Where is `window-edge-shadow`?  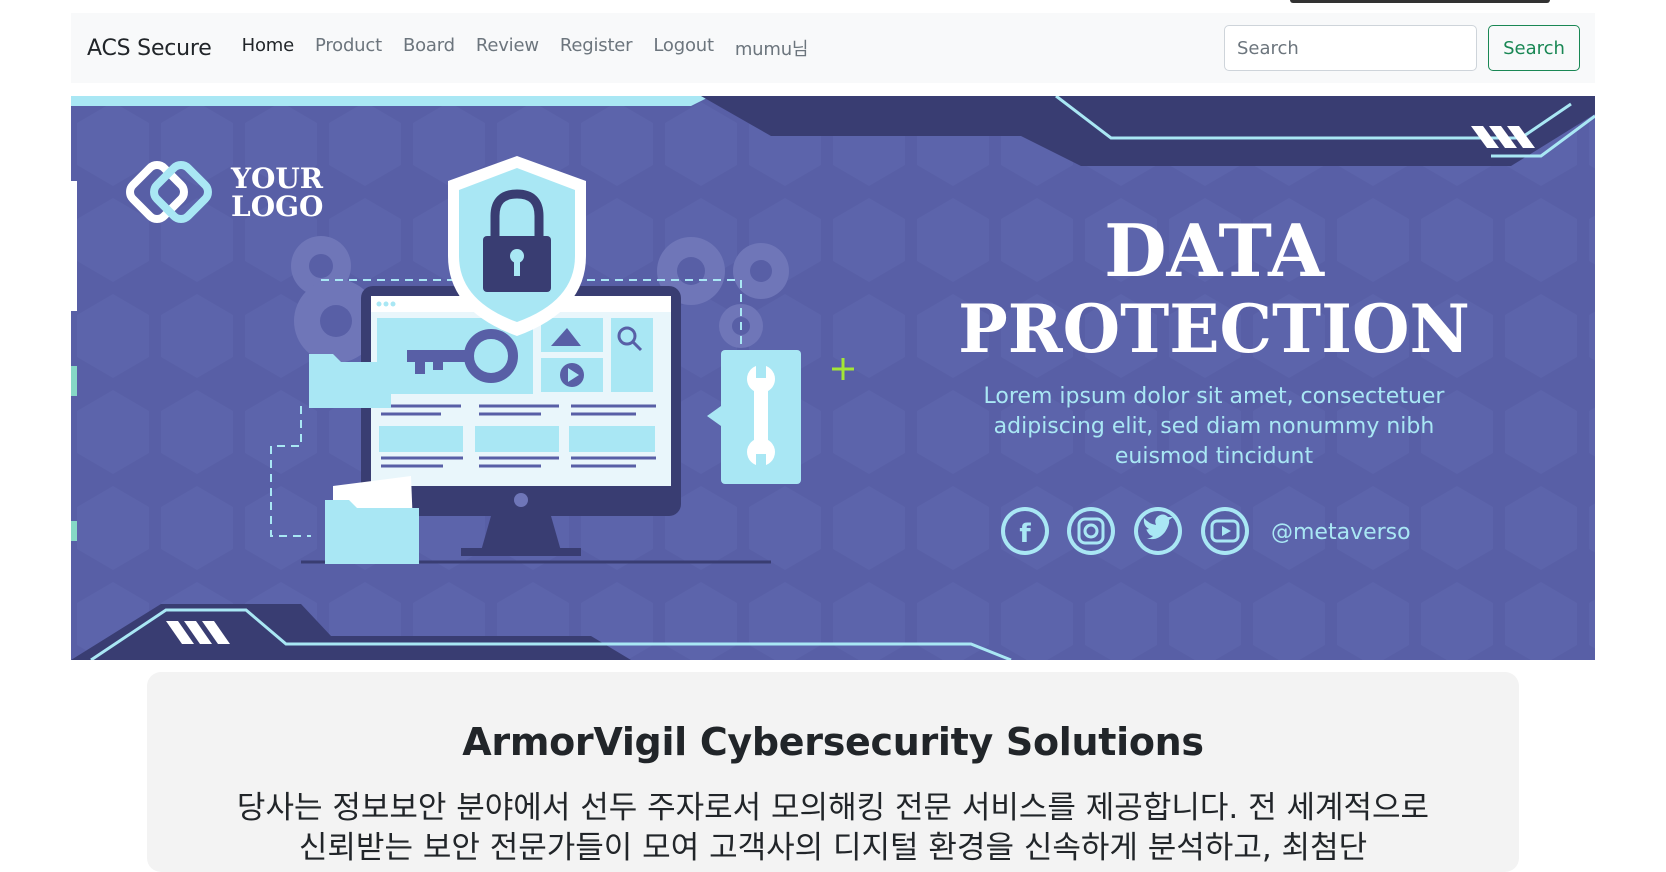 window-edge-shadow is located at coordinates (1420, 1).